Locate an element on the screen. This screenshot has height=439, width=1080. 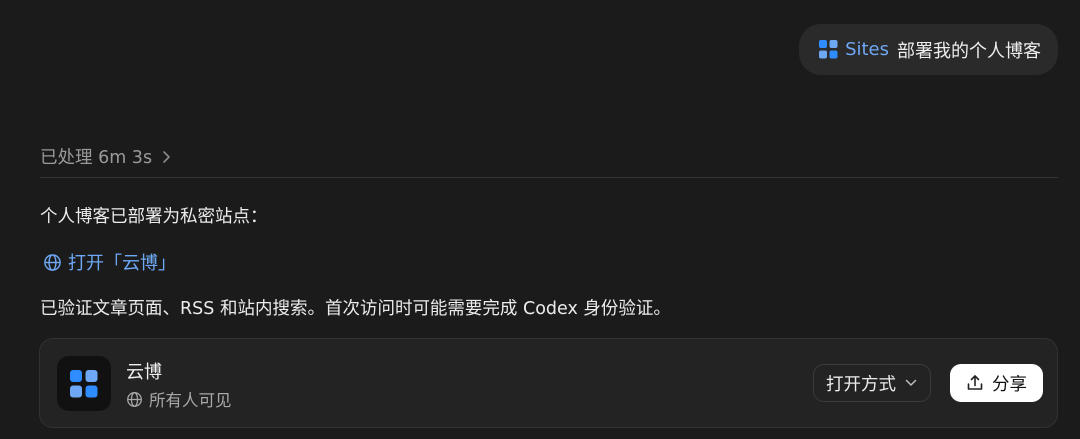
assistant-intro-text: 个人博客已部署为私密站点： is located at coordinates (154, 217).